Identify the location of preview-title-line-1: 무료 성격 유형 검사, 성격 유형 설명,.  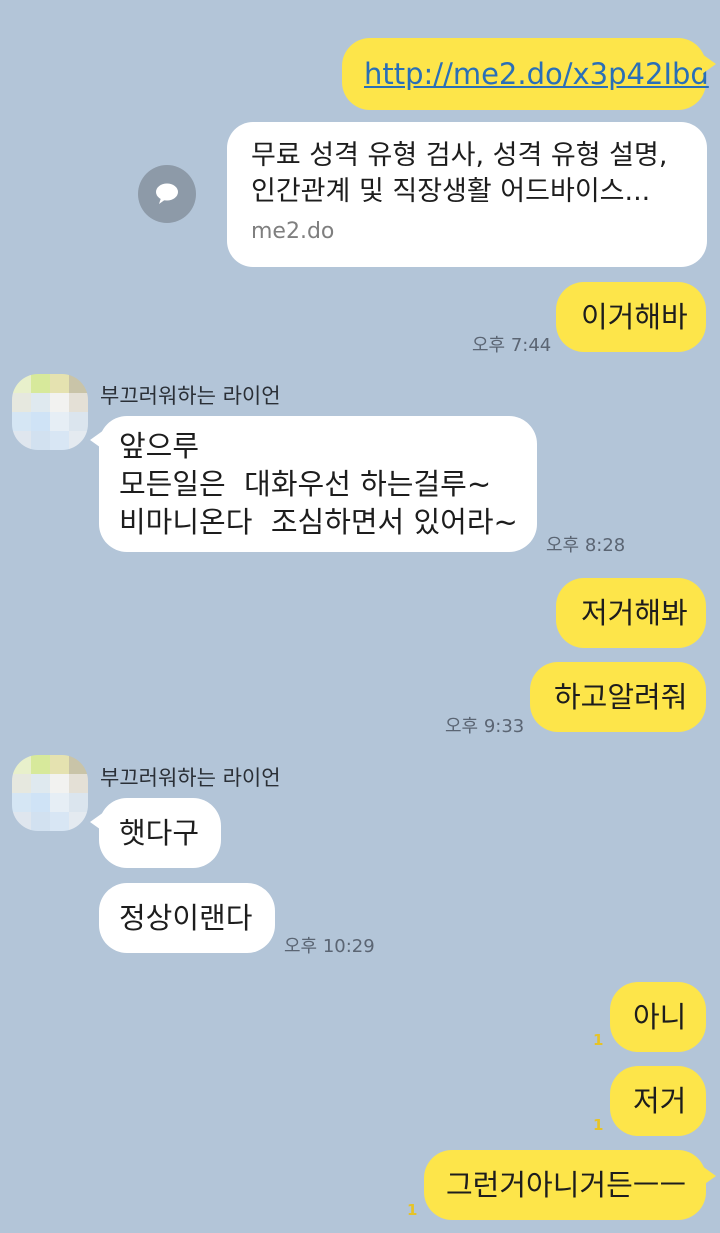
(459, 155).